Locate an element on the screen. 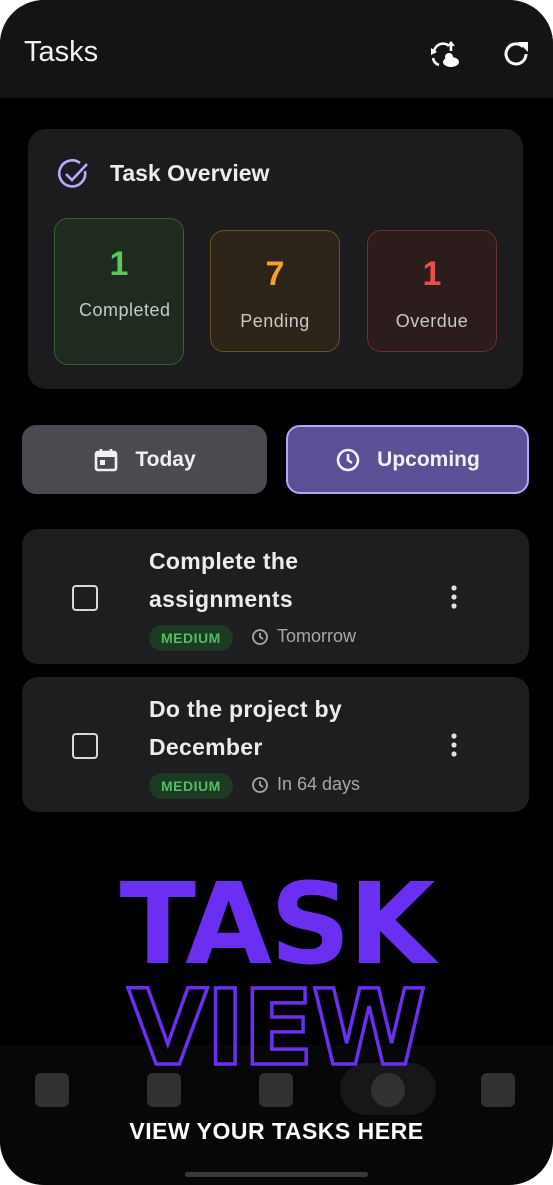 This screenshot has width=553, height=1185. due-date-text: In 64 days is located at coordinates (319, 784).